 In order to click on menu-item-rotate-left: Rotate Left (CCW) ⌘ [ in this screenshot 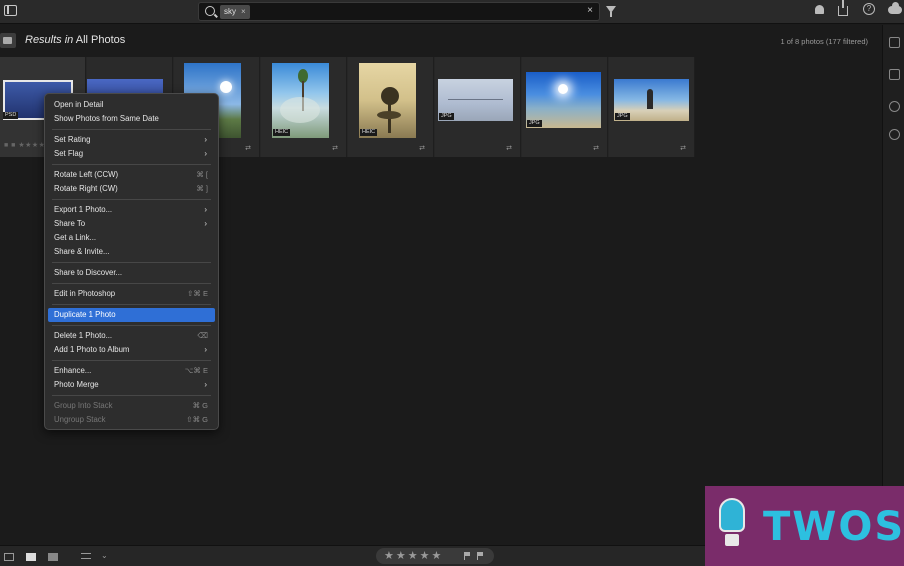, I will do `click(131, 175)`.